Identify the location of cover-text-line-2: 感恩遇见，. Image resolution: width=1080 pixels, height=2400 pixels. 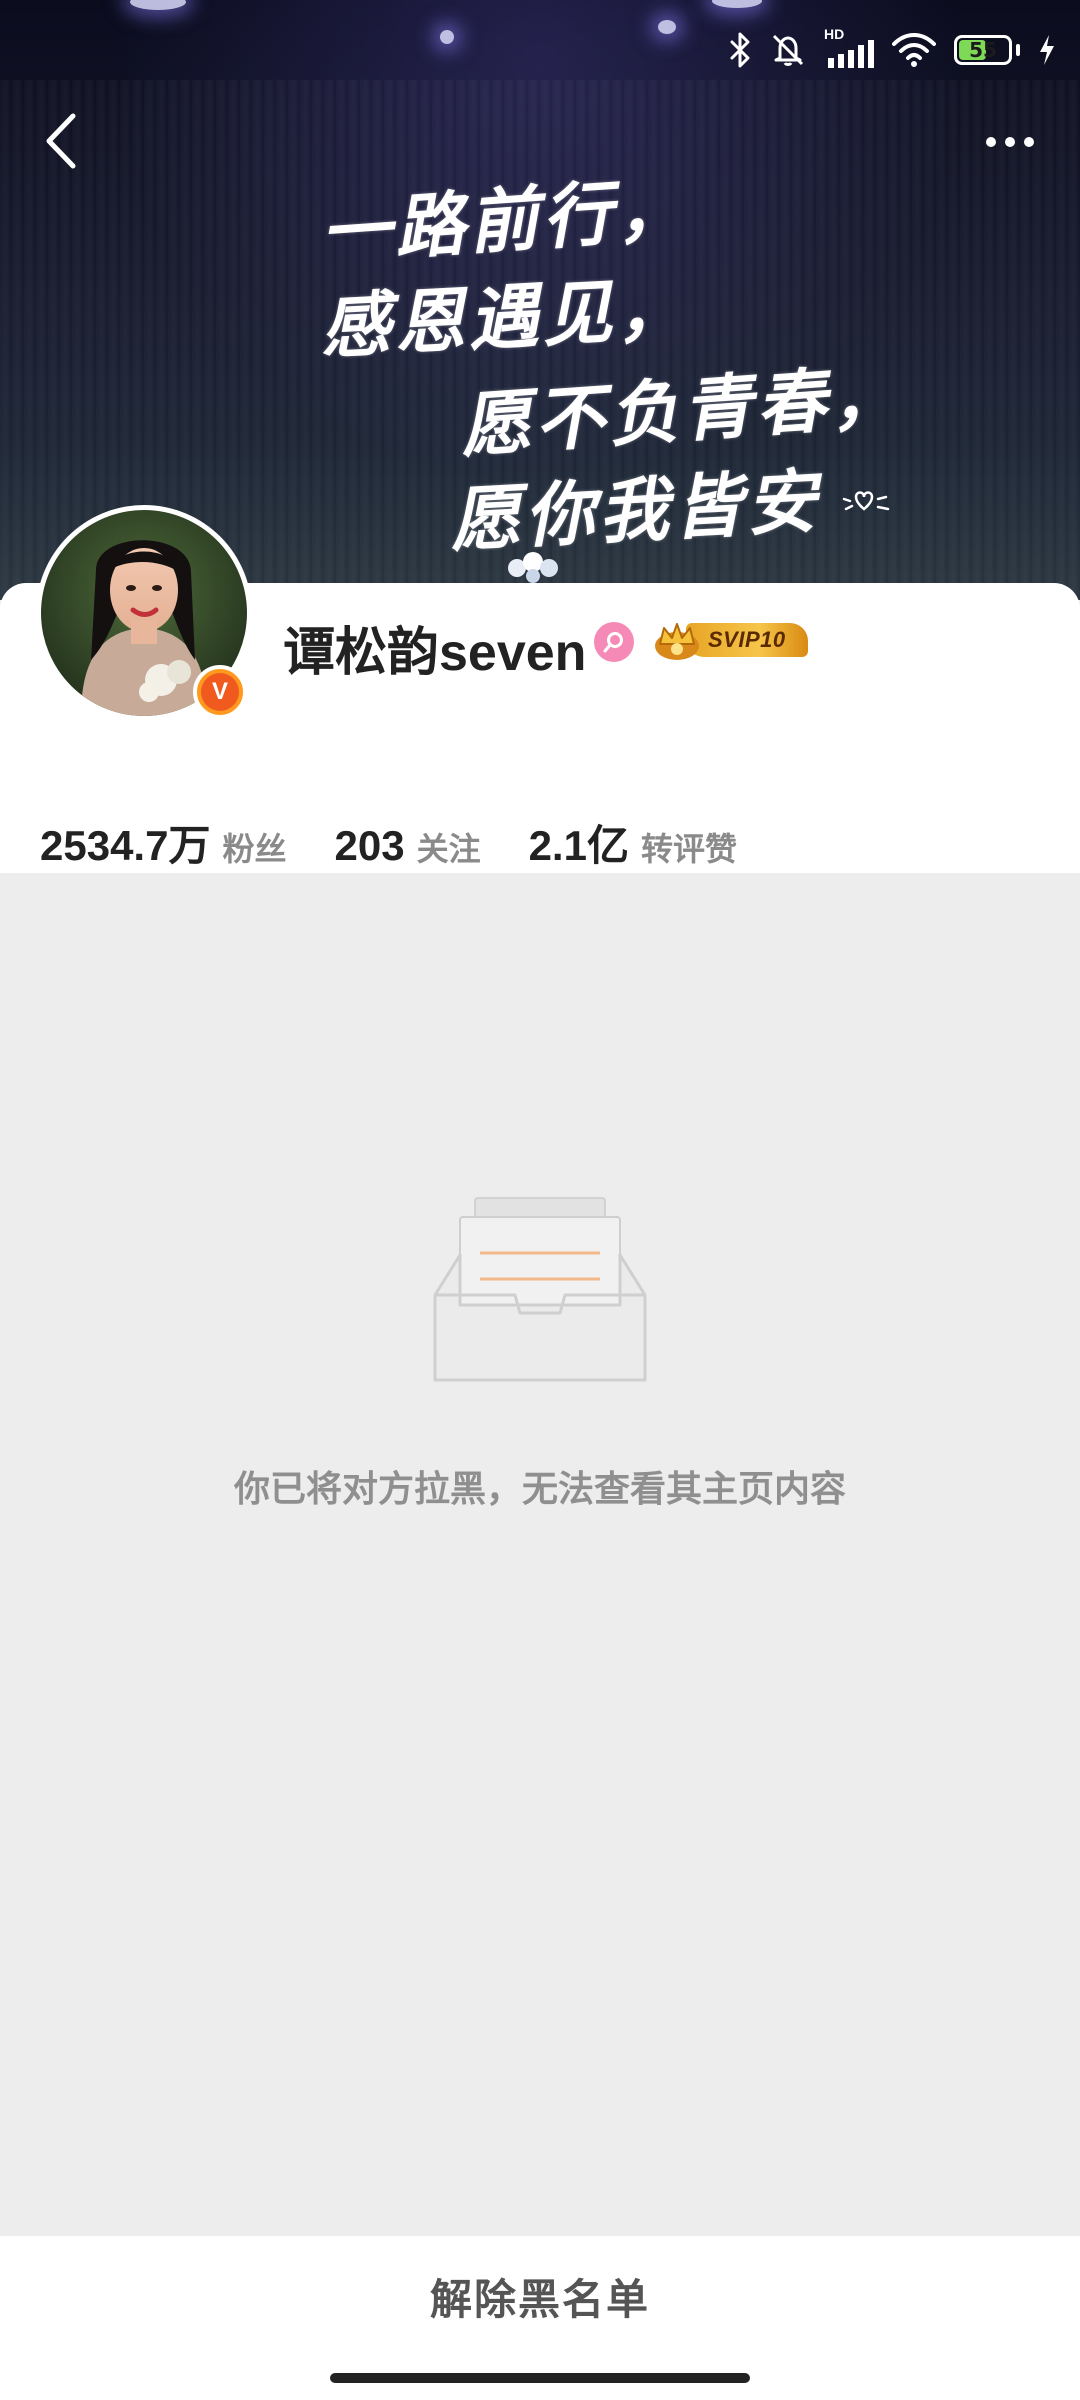
(505, 317).